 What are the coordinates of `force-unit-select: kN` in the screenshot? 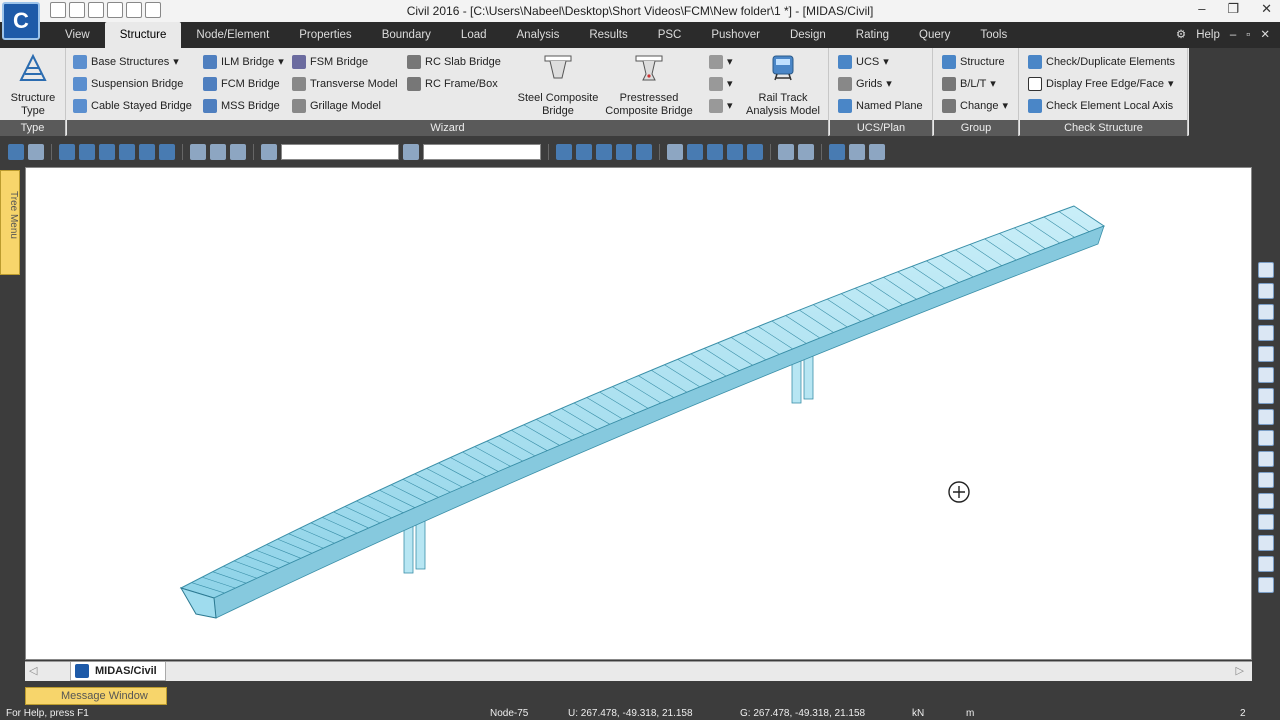 It's located at (918, 714).